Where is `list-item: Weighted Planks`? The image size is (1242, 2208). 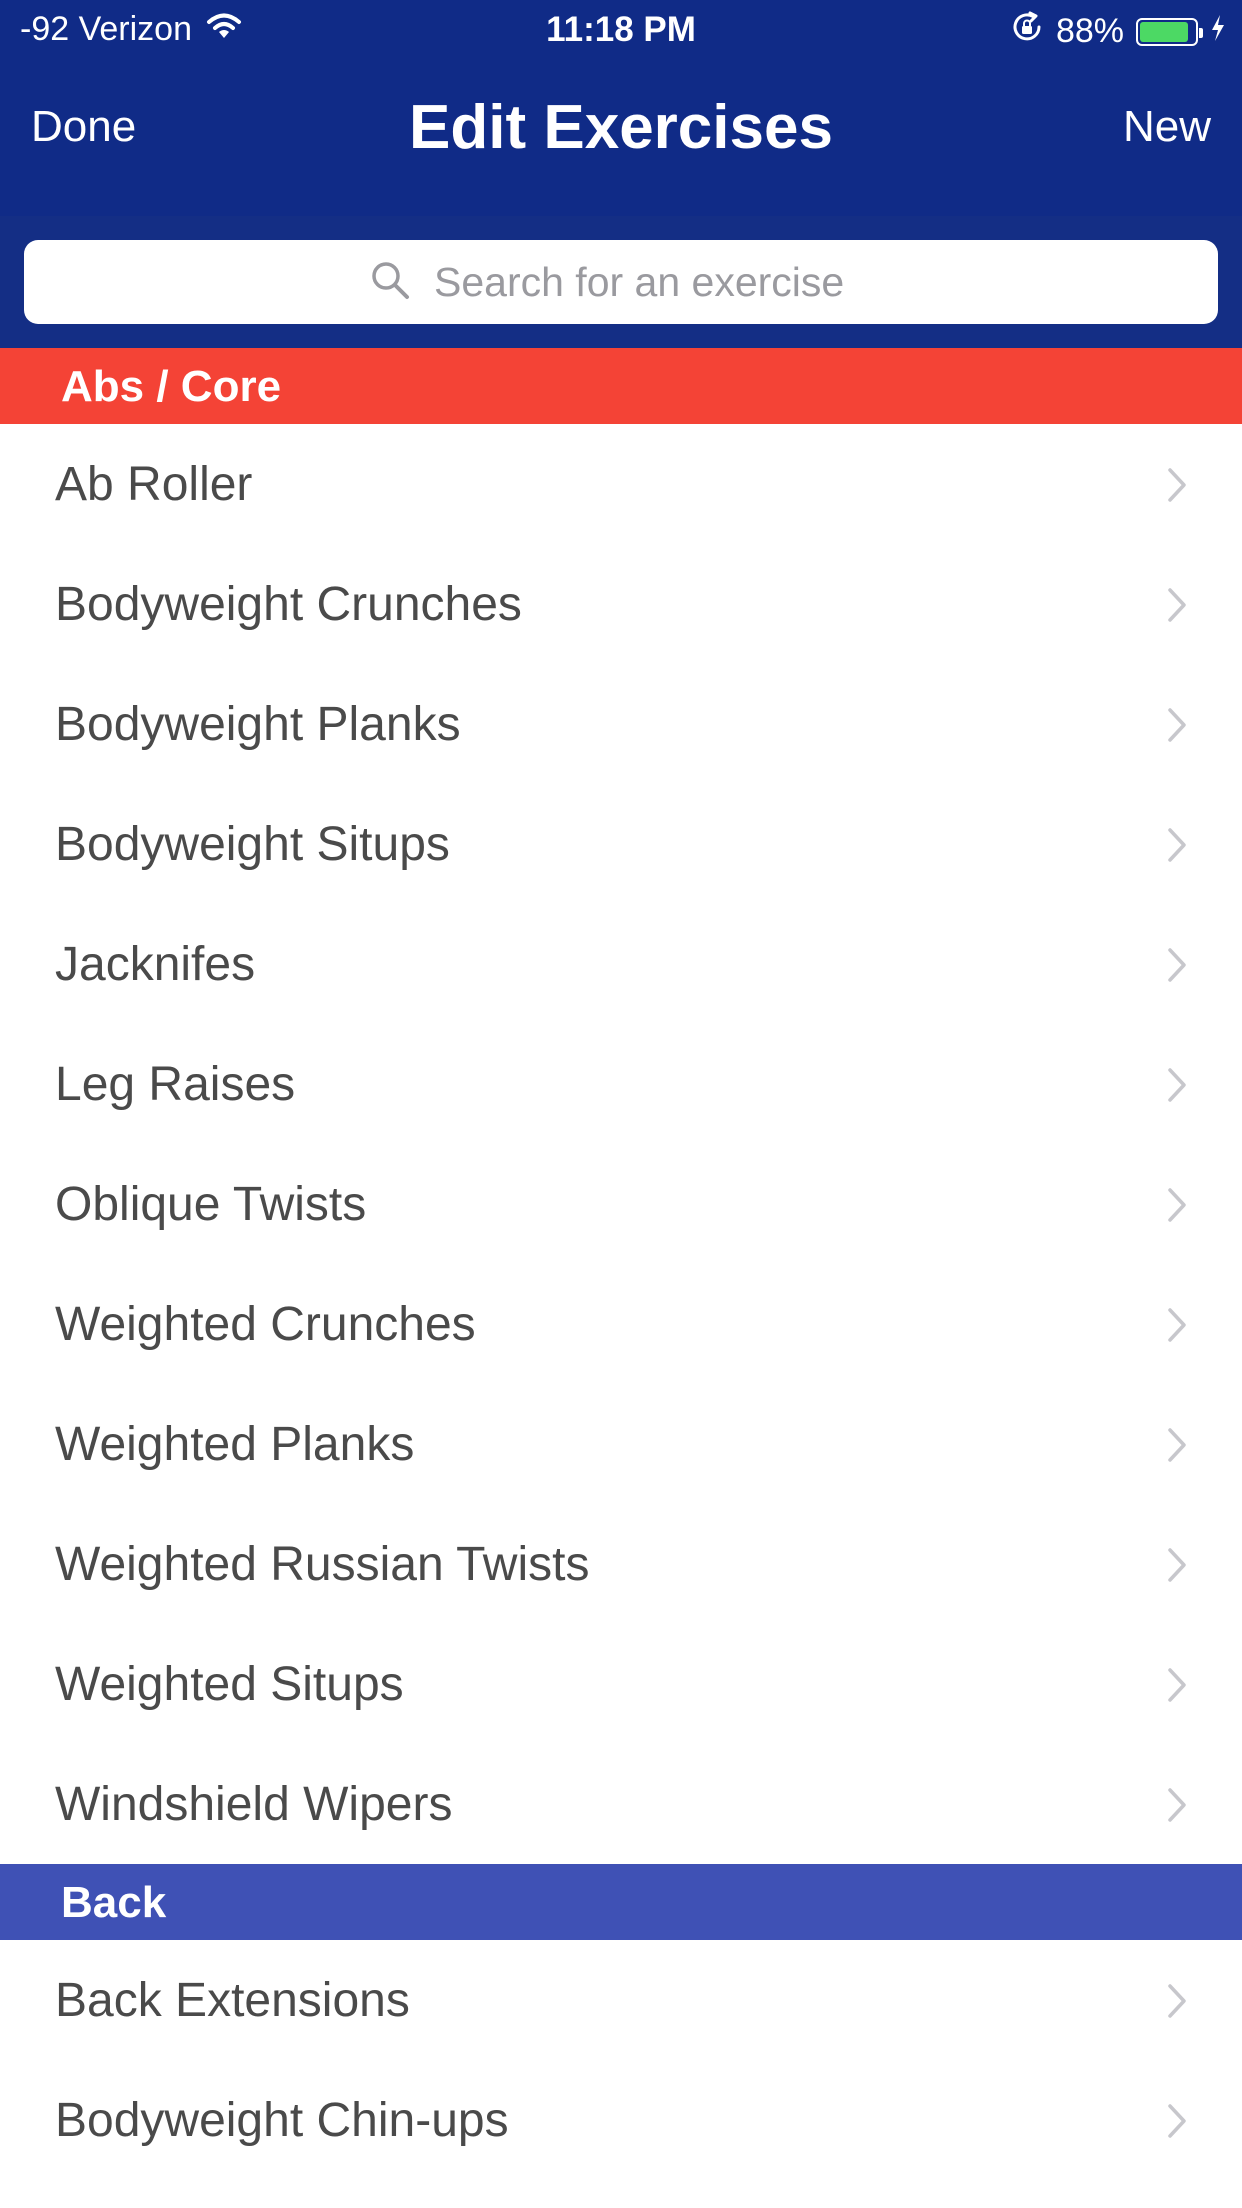
list-item: Weighted Planks is located at coordinates (621, 1444).